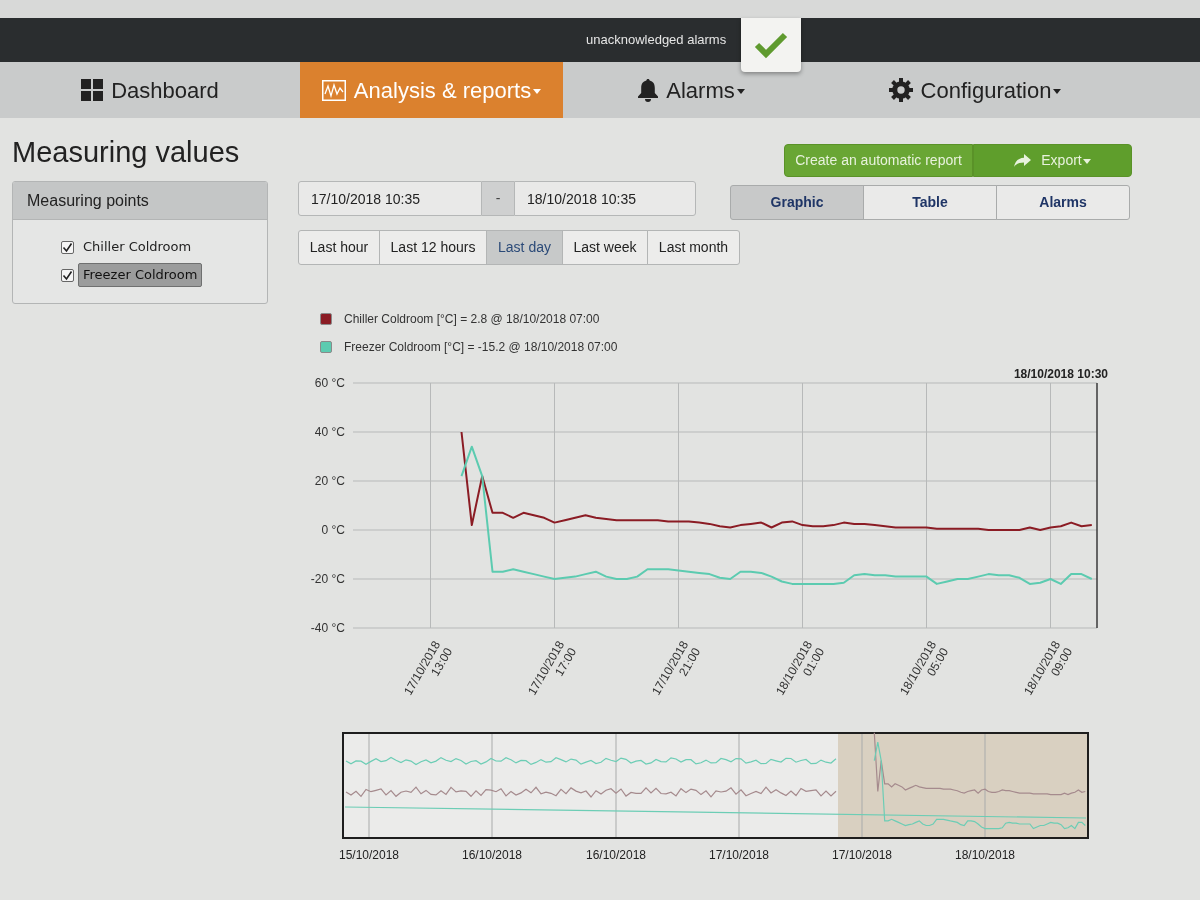 The width and height of the screenshot is (1200, 900). I want to click on alarm-status-button, so click(771, 45).